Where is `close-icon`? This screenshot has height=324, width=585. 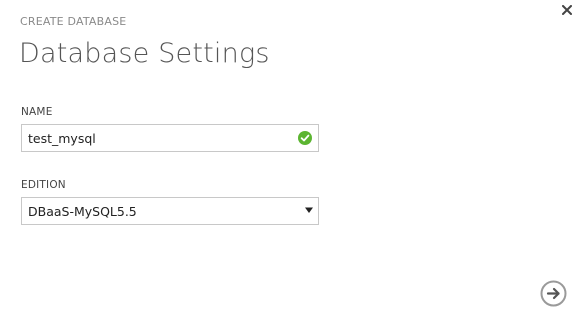 close-icon is located at coordinates (567, 10).